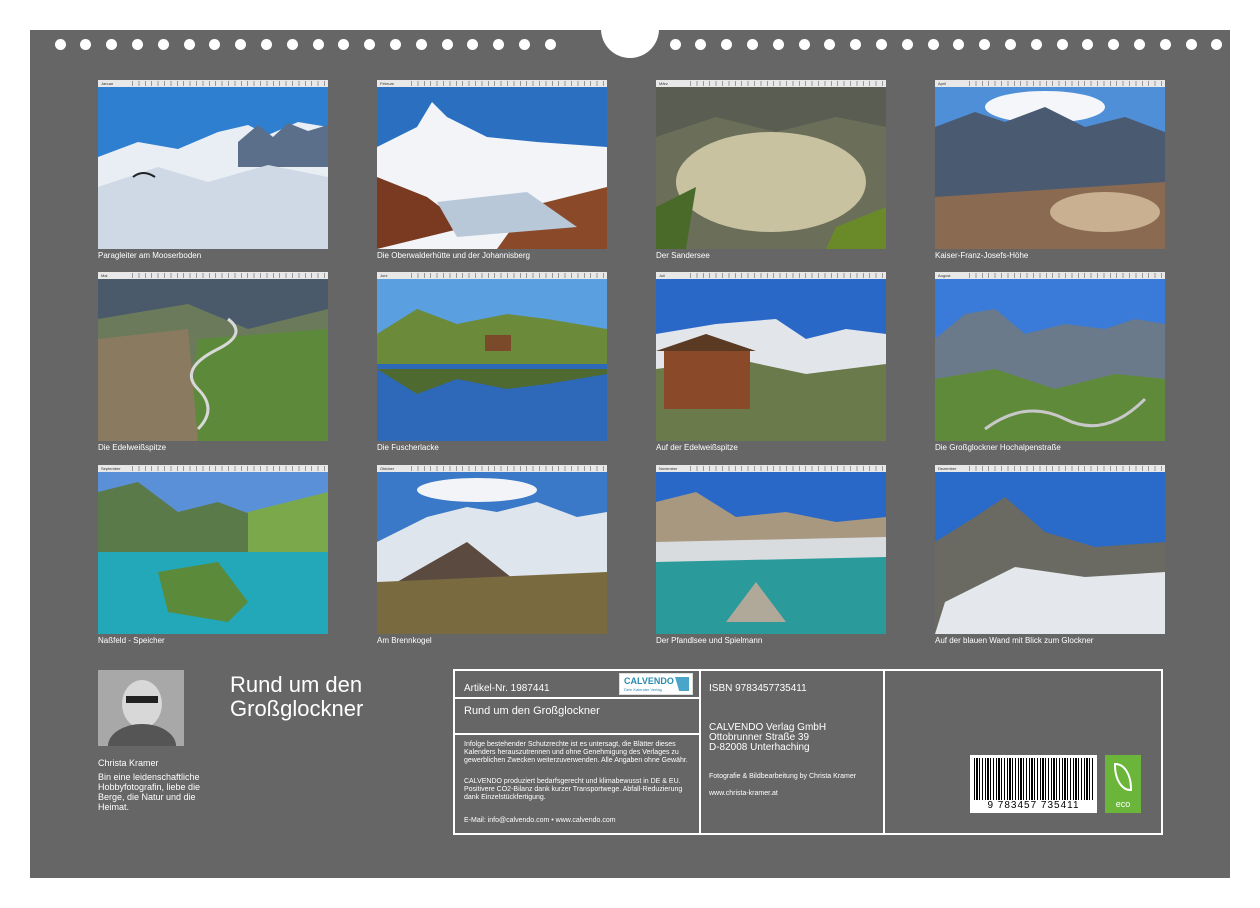  What do you see at coordinates (743, 793) in the screenshot?
I see `photographer-website: www.christa-kramer.at` at bounding box center [743, 793].